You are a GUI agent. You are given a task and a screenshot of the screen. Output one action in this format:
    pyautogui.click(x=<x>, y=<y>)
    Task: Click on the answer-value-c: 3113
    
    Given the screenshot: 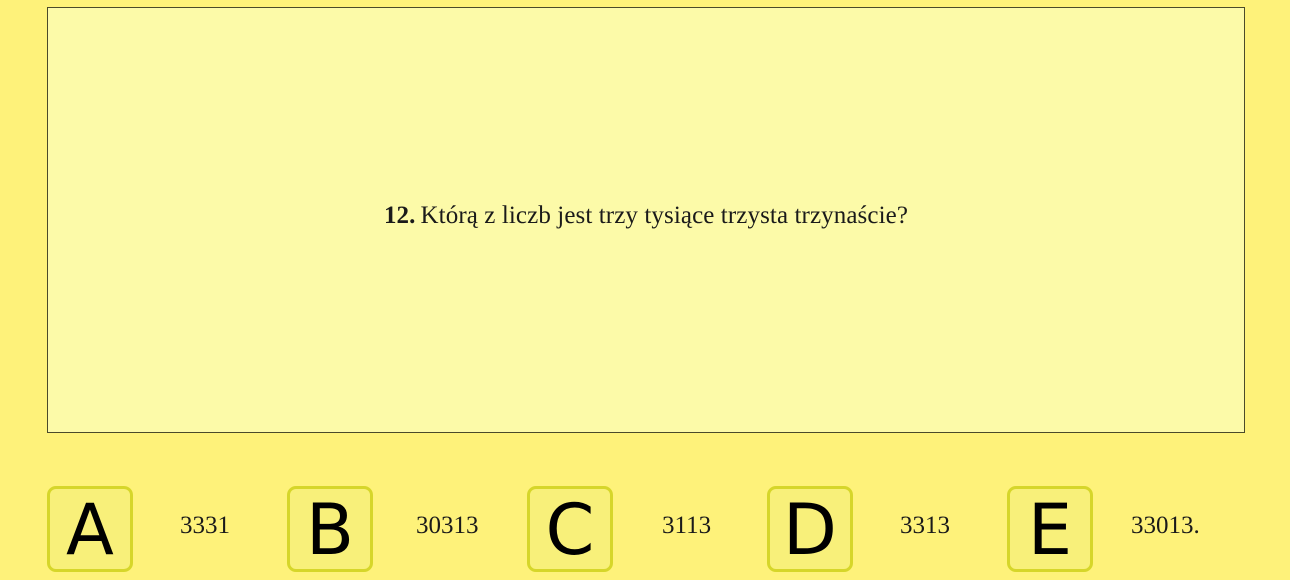 What is the action you would take?
    pyautogui.click(x=687, y=525)
    